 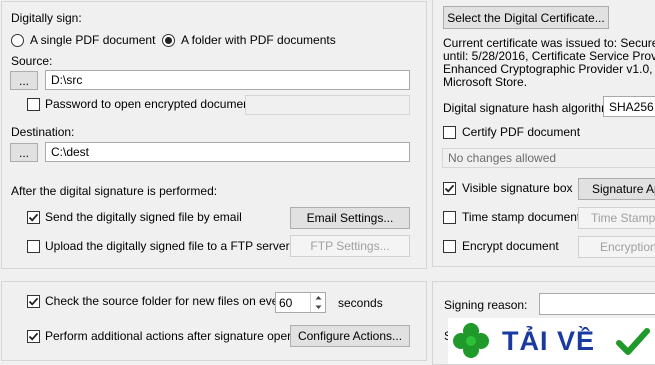 What do you see at coordinates (300, 302) in the screenshot?
I see `interval-spinbox: 60` at bounding box center [300, 302].